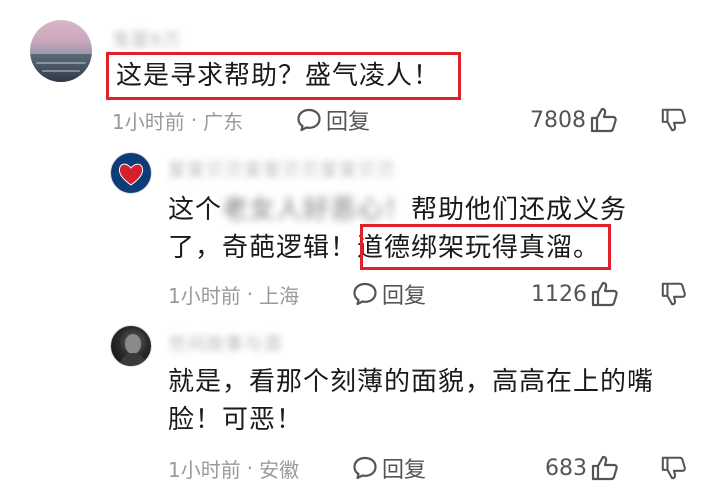 The image size is (720, 495). I want to click on comment-text-segment: 了，奇葩逻辑！, so click(263, 248).